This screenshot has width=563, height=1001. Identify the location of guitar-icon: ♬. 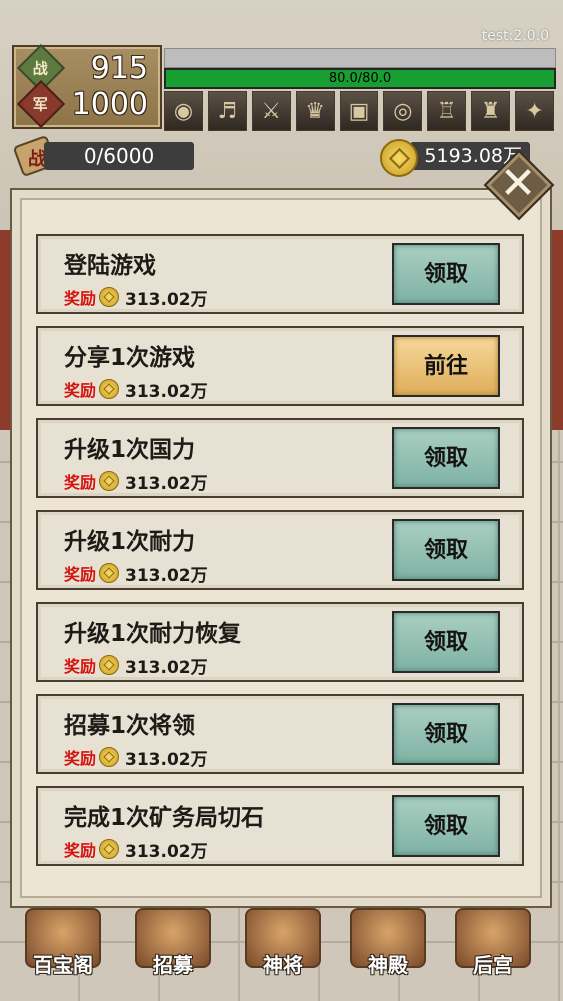
(227, 111).